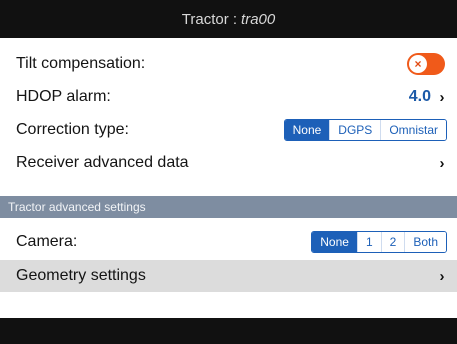 The height and width of the screenshot is (344, 457). Describe the element at coordinates (228, 130) in the screenshot. I see `correction-type-row: Correction type: None DGPS Omnistar` at that location.